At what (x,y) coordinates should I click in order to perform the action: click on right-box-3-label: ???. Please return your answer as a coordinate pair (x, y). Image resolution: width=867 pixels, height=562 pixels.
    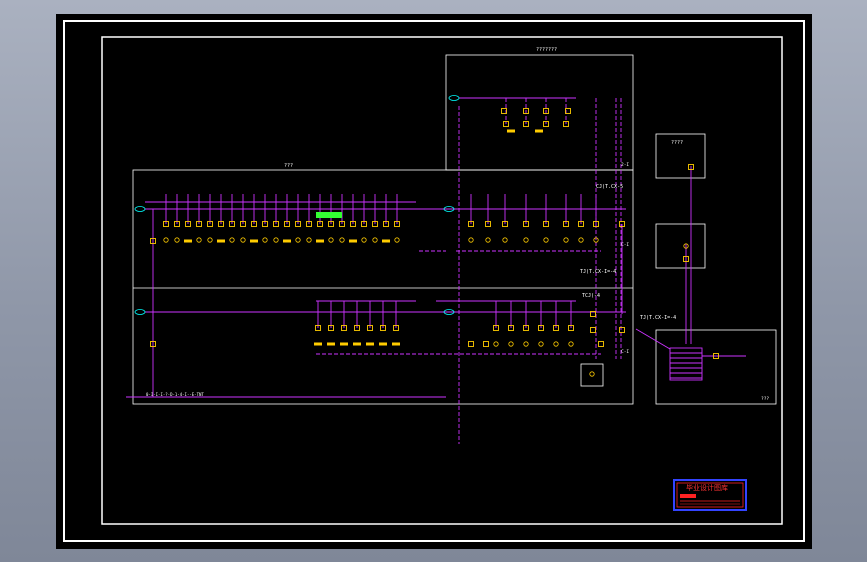
    Looking at the image, I should click on (765, 399).